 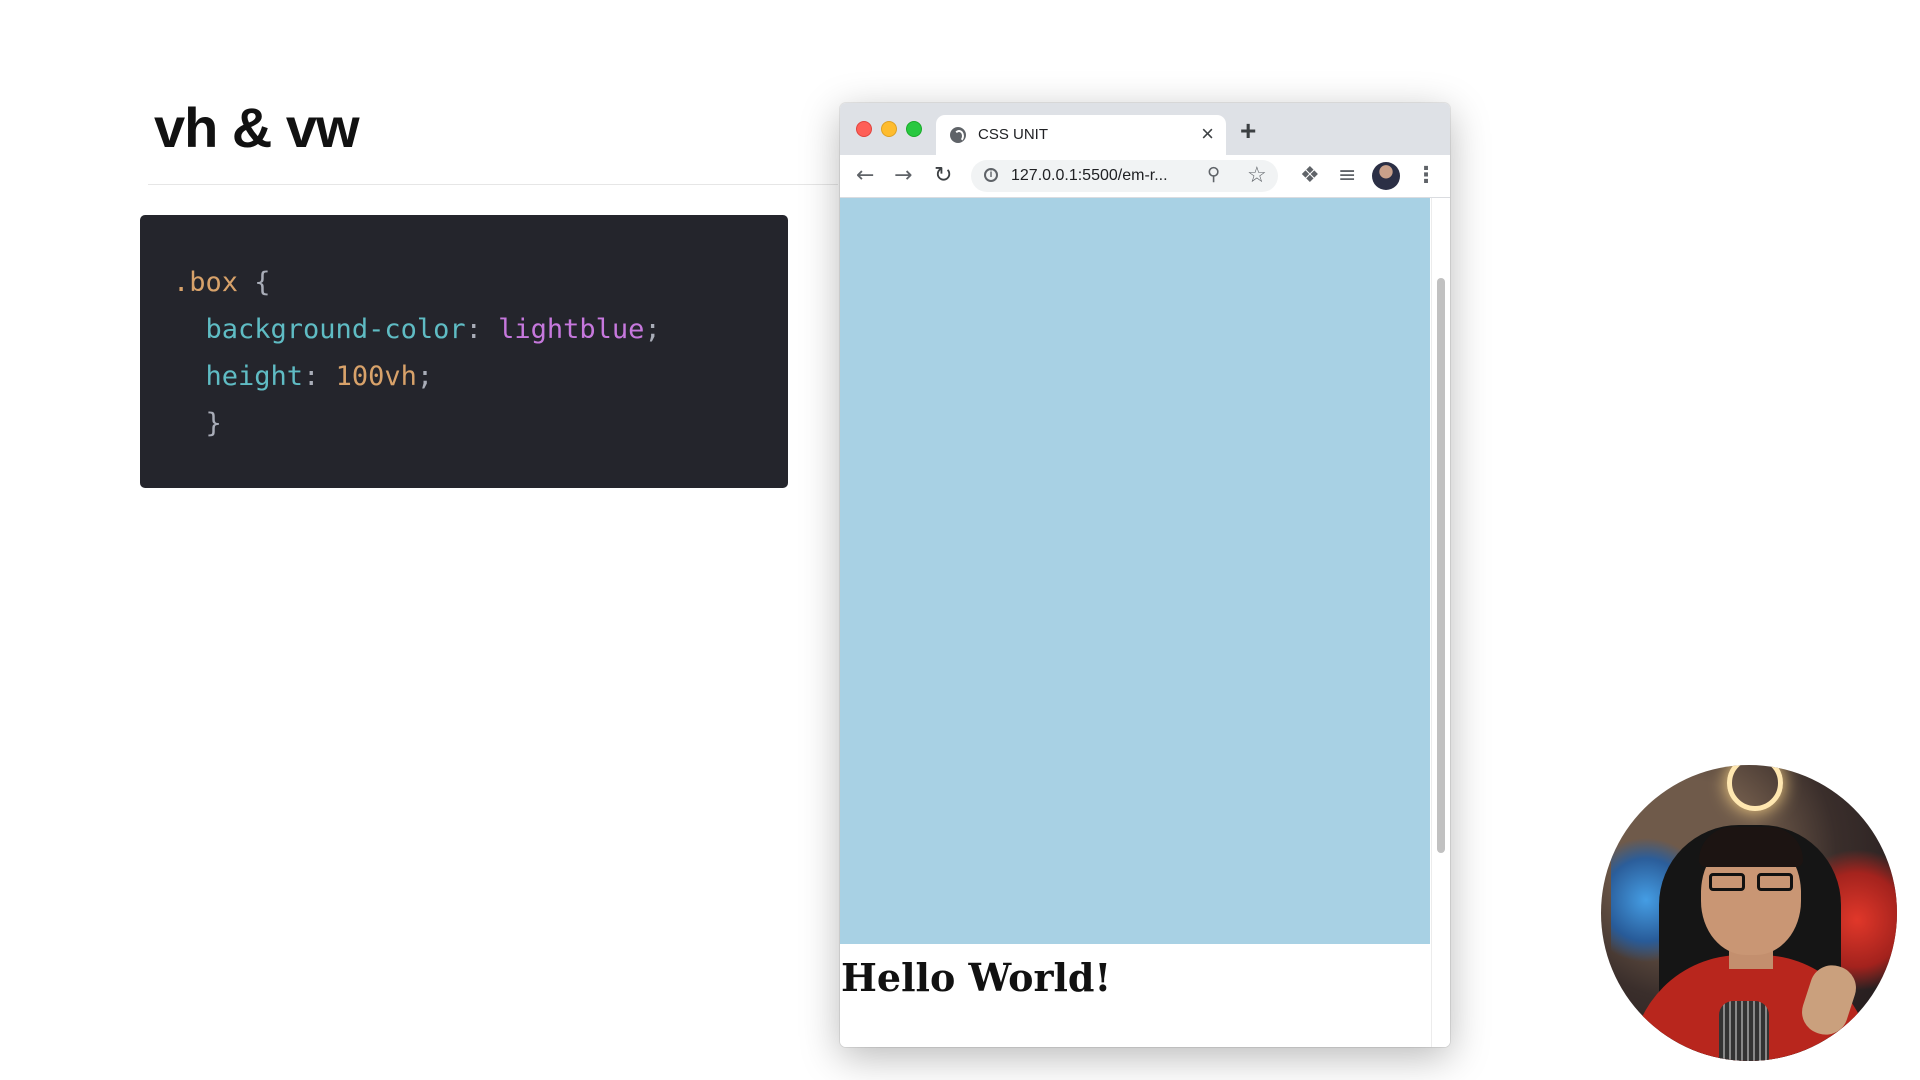 What do you see at coordinates (914, 129) in the screenshot?
I see `window-maximize-button` at bounding box center [914, 129].